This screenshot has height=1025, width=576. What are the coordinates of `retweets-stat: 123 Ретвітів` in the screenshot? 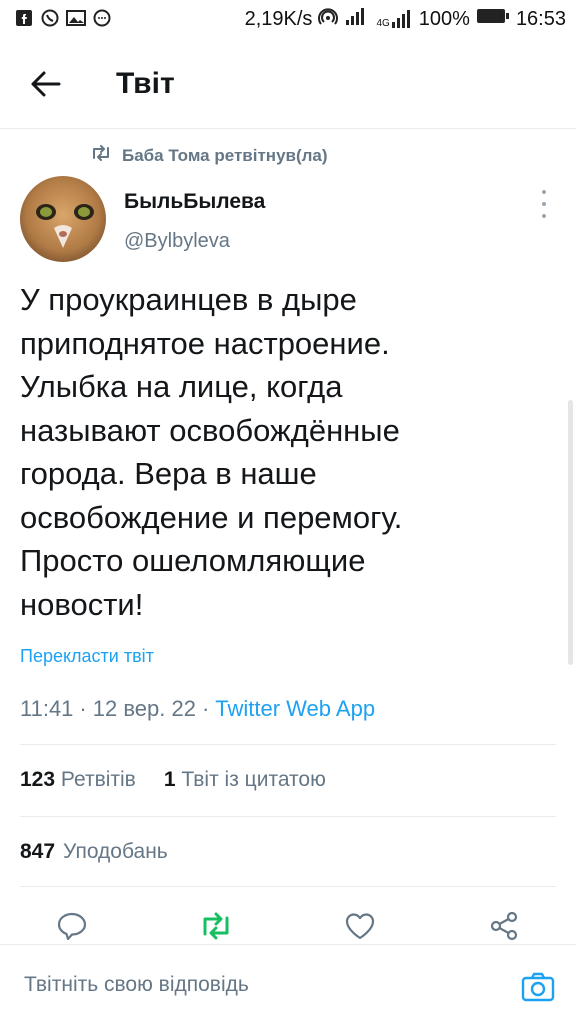 It's located at (78, 780).